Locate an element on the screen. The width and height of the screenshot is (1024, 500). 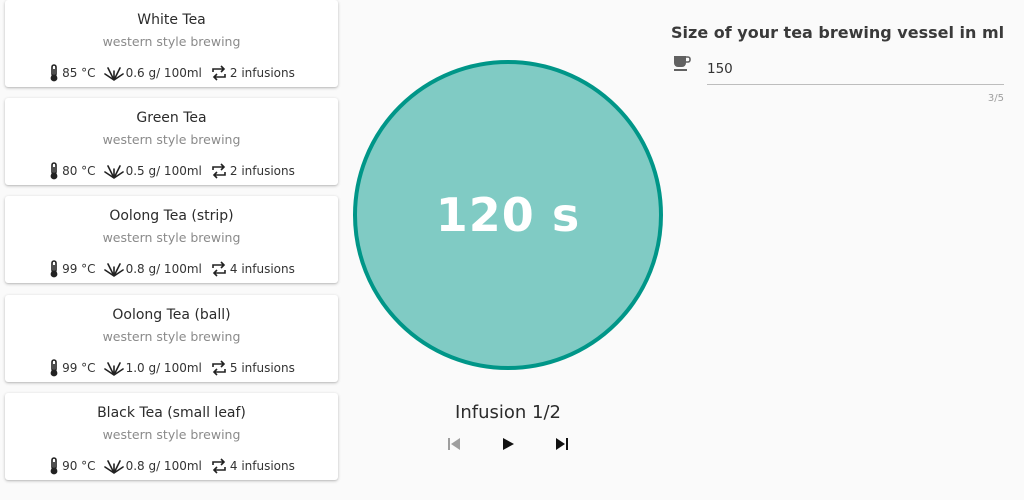
temperature-prop: 85 °C is located at coordinates (72, 73).